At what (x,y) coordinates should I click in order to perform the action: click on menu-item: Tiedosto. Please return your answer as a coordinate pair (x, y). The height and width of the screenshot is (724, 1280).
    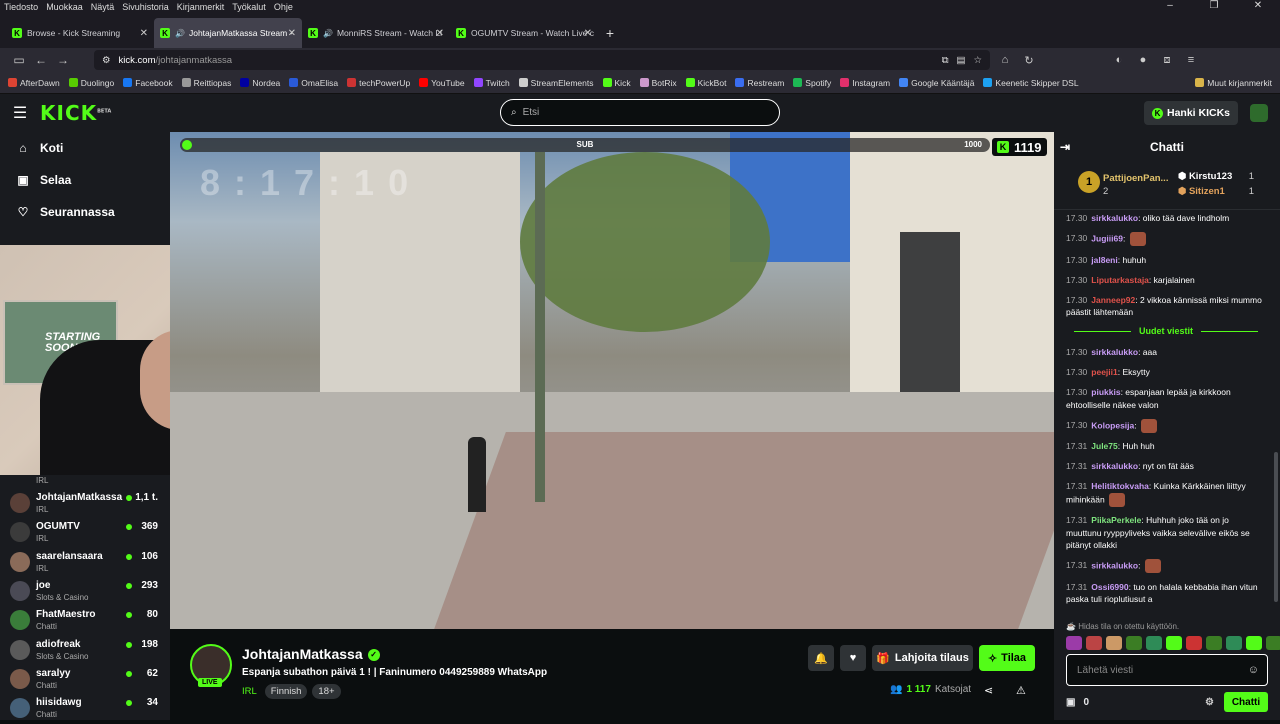
    Looking at the image, I should click on (21, 7).